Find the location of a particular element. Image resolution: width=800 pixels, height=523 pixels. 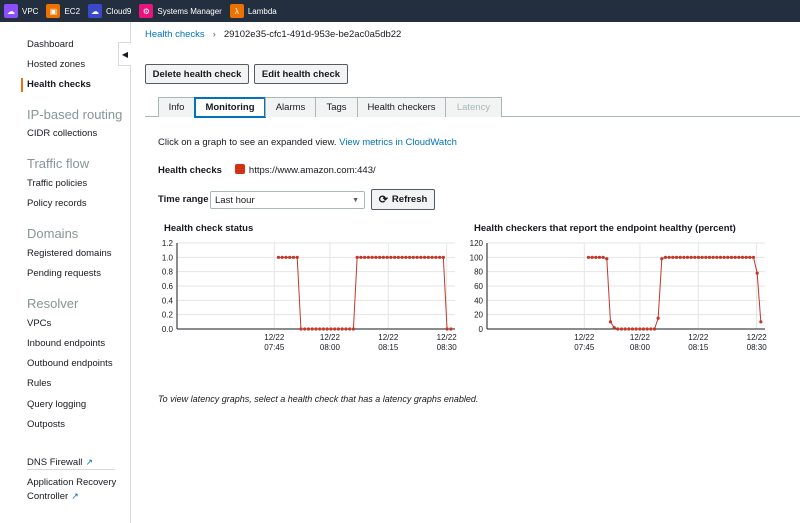

nav-query-logging: Query logging is located at coordinates (56, 404).